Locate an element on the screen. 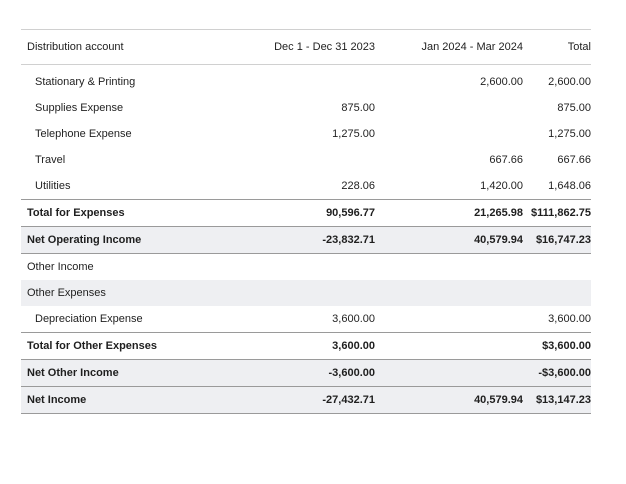 This screenshot has height=484, width=626. row-total: 1,648.06 is located at coordinates (569, 186).